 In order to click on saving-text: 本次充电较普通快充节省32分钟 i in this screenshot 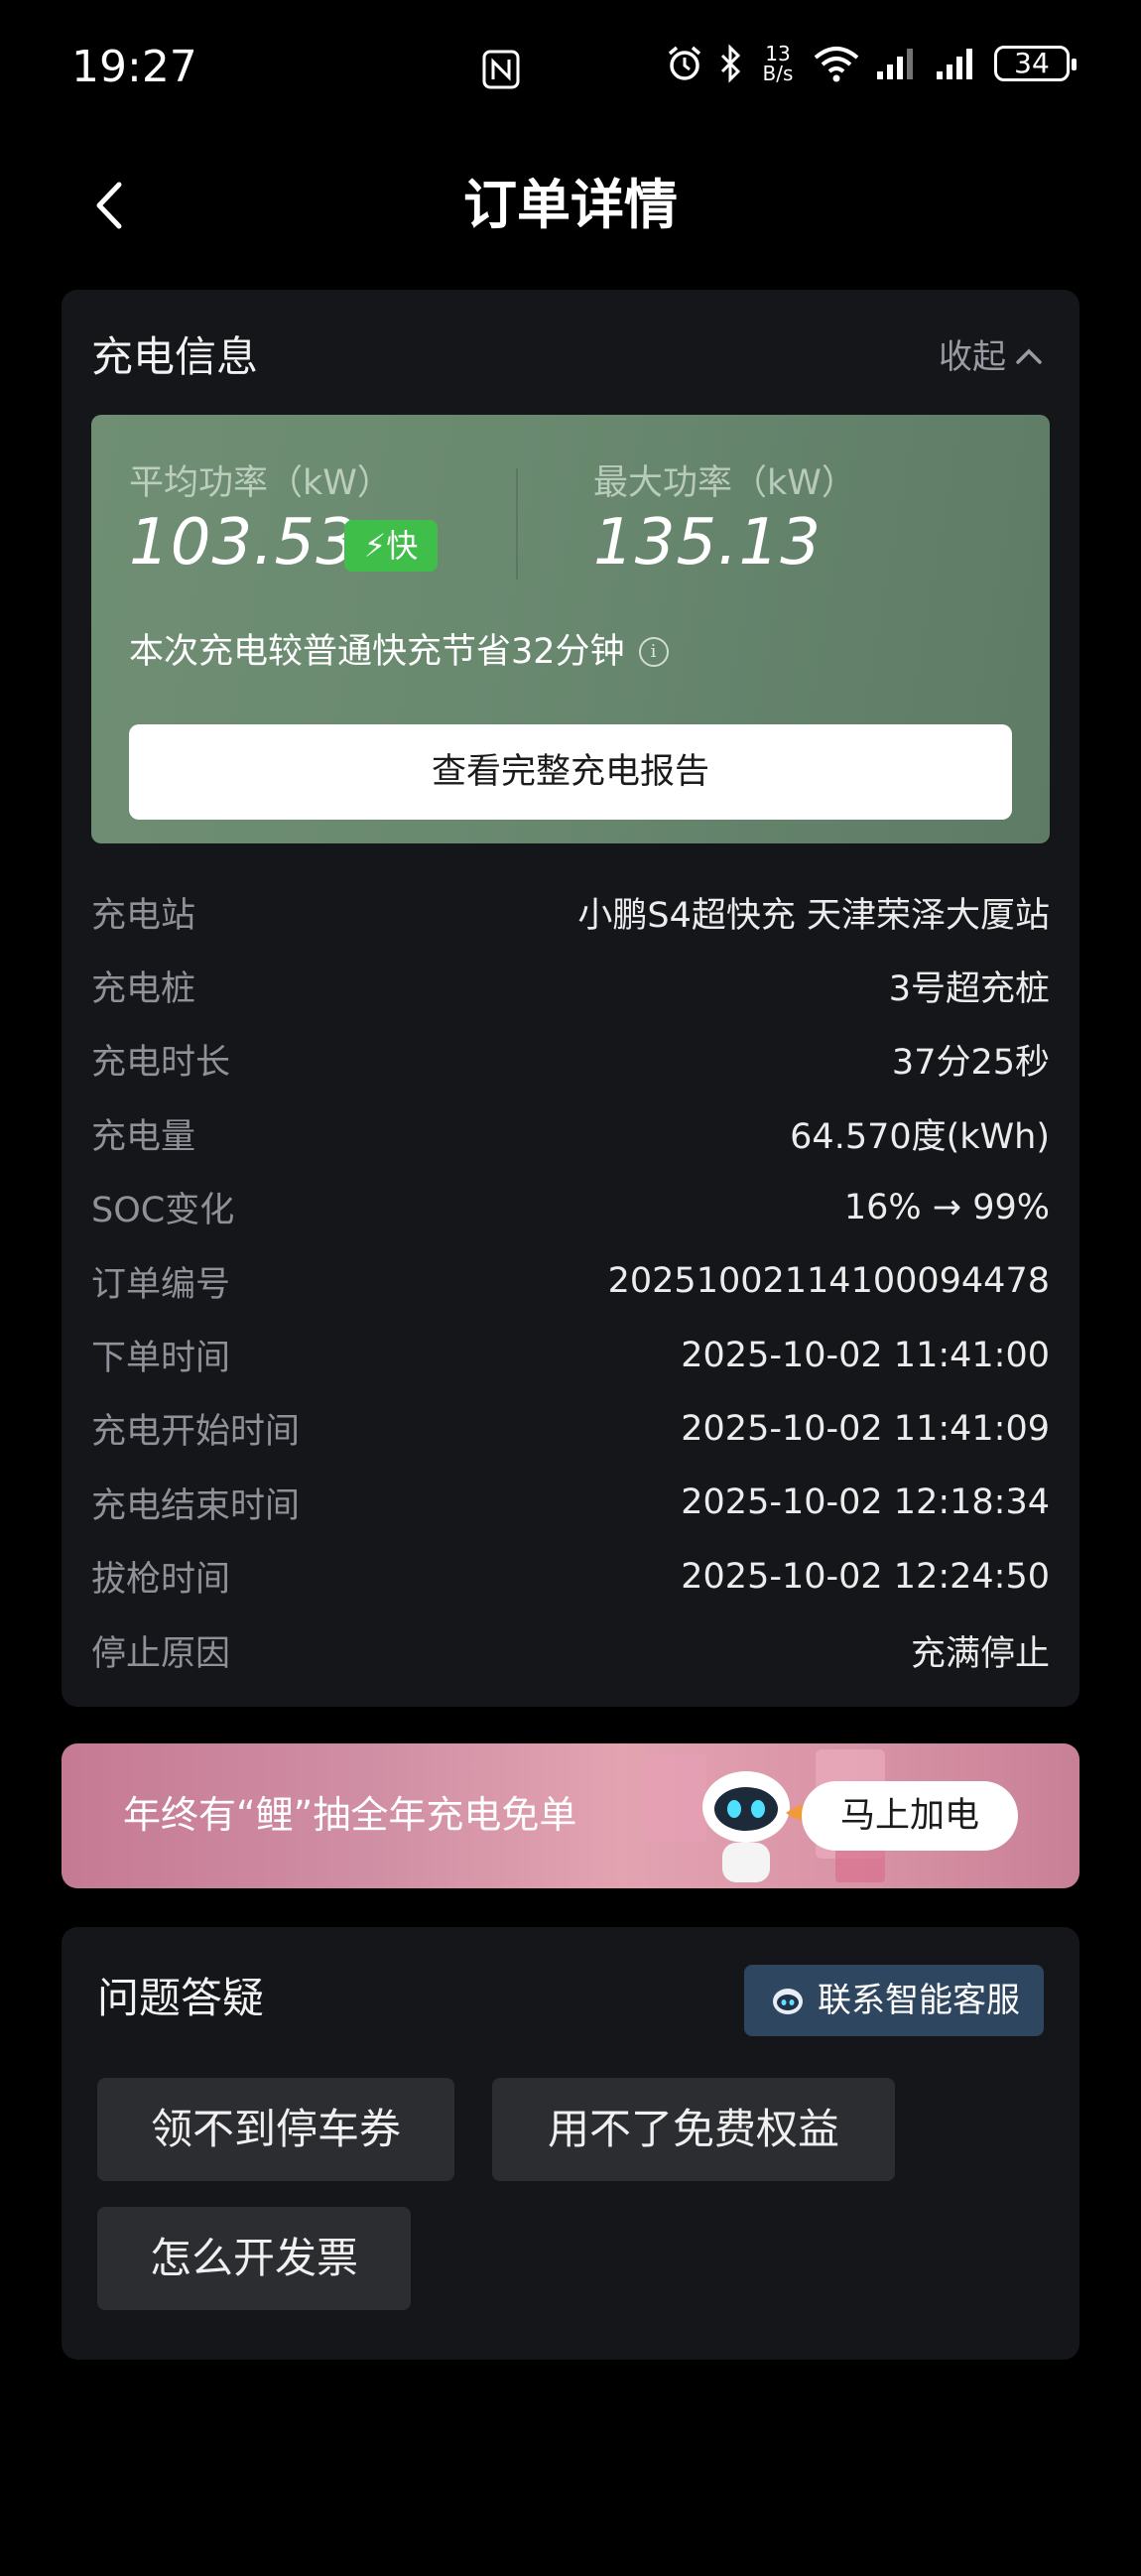, I will do `click(399, 652)`.